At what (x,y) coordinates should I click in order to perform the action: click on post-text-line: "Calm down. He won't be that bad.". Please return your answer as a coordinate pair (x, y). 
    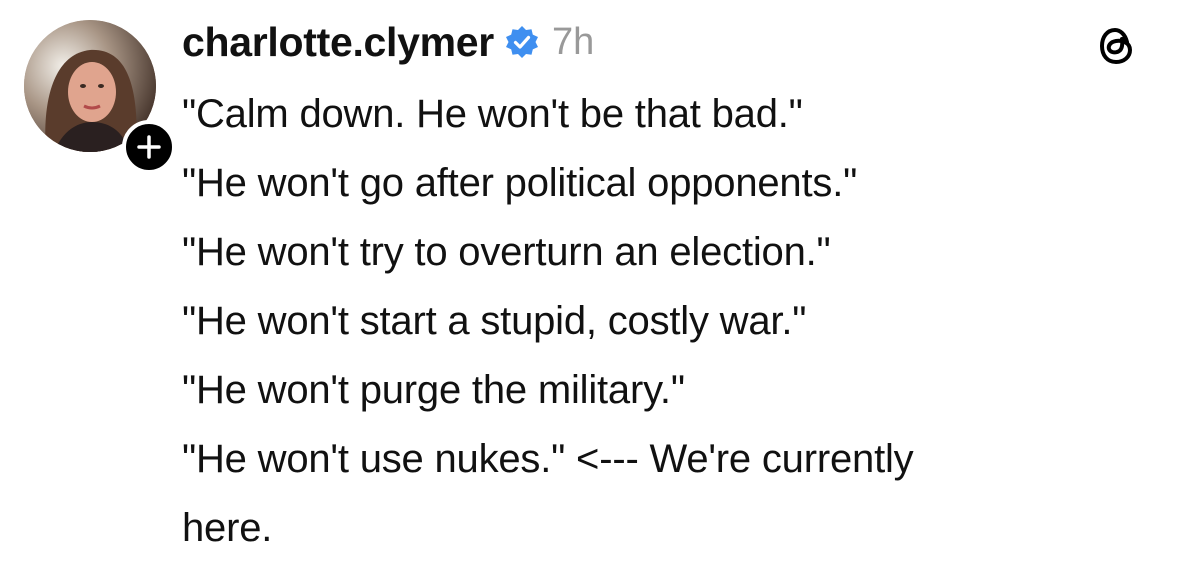
    Looking at the image, I should click on (492, 114).